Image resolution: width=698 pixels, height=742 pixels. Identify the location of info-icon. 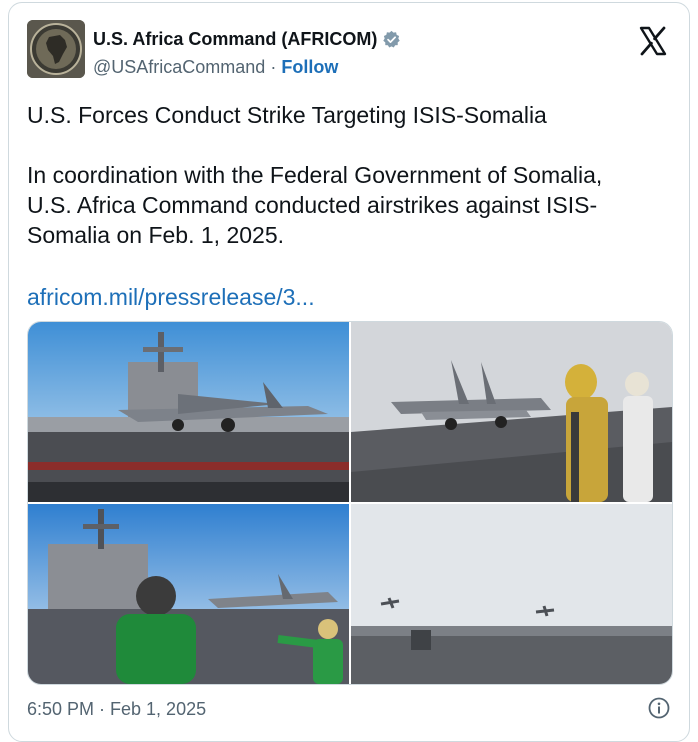
(659, 708).